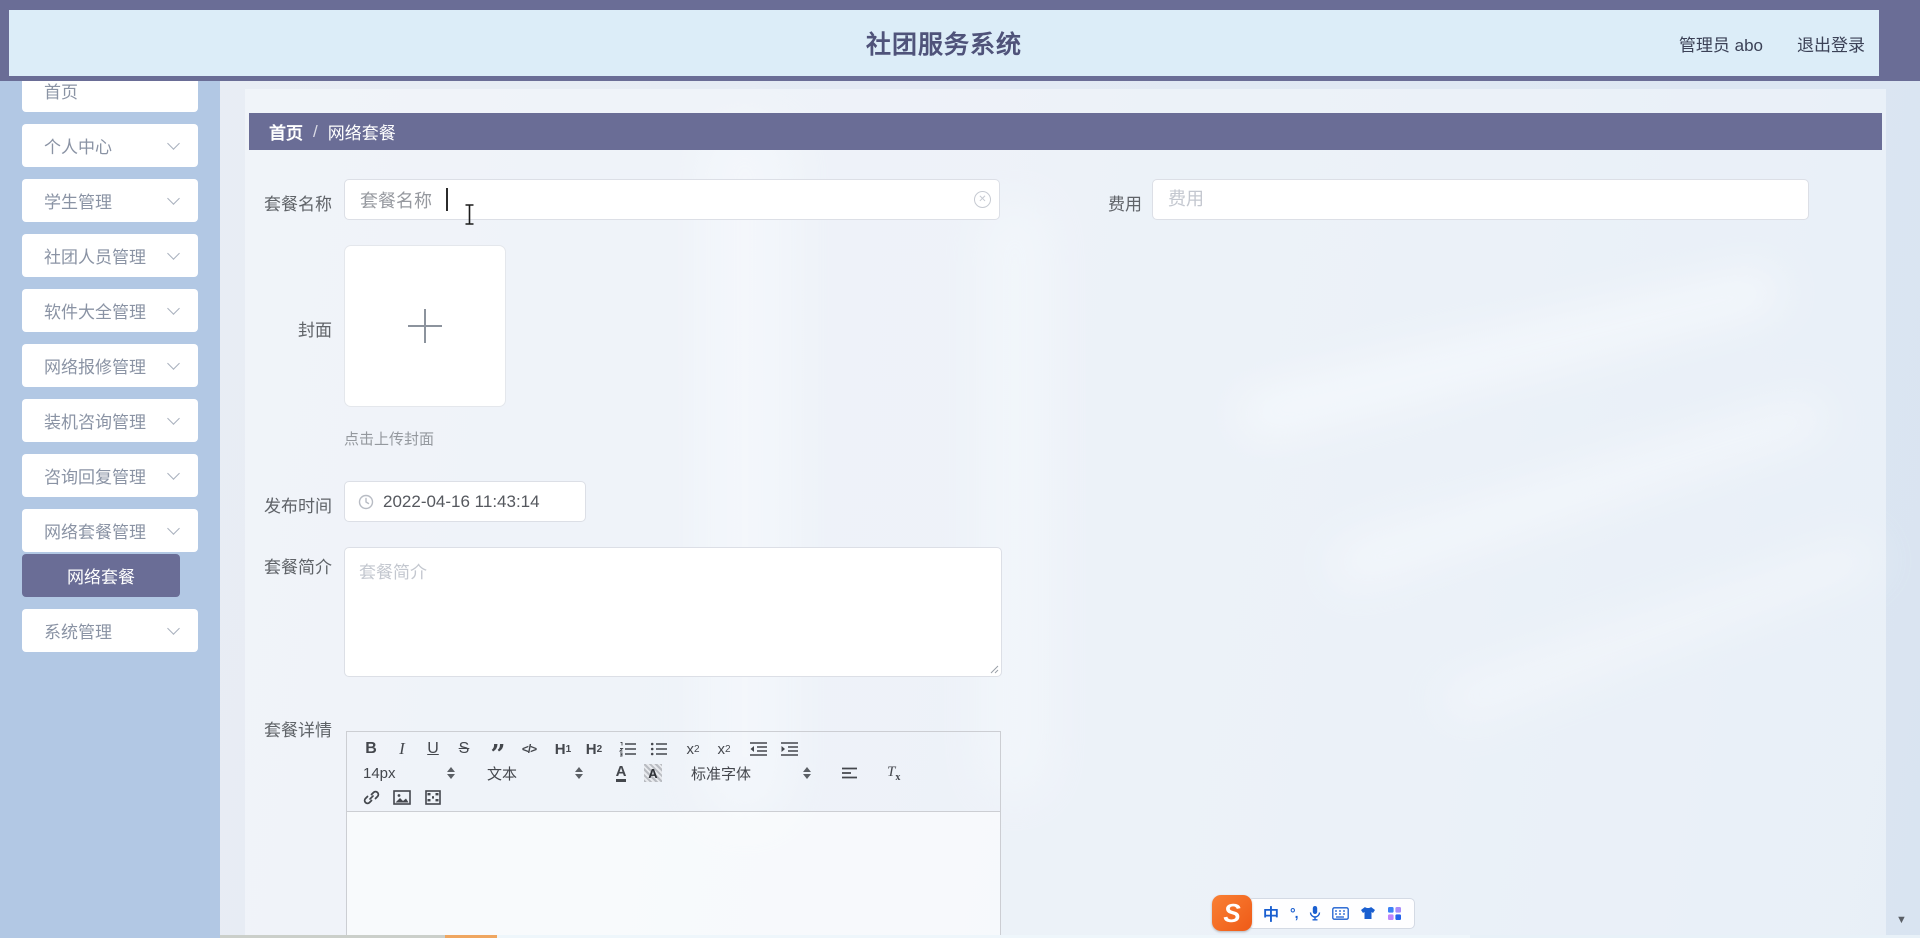  I want to click on font-family-select: 标准字体, so click(751, 773).